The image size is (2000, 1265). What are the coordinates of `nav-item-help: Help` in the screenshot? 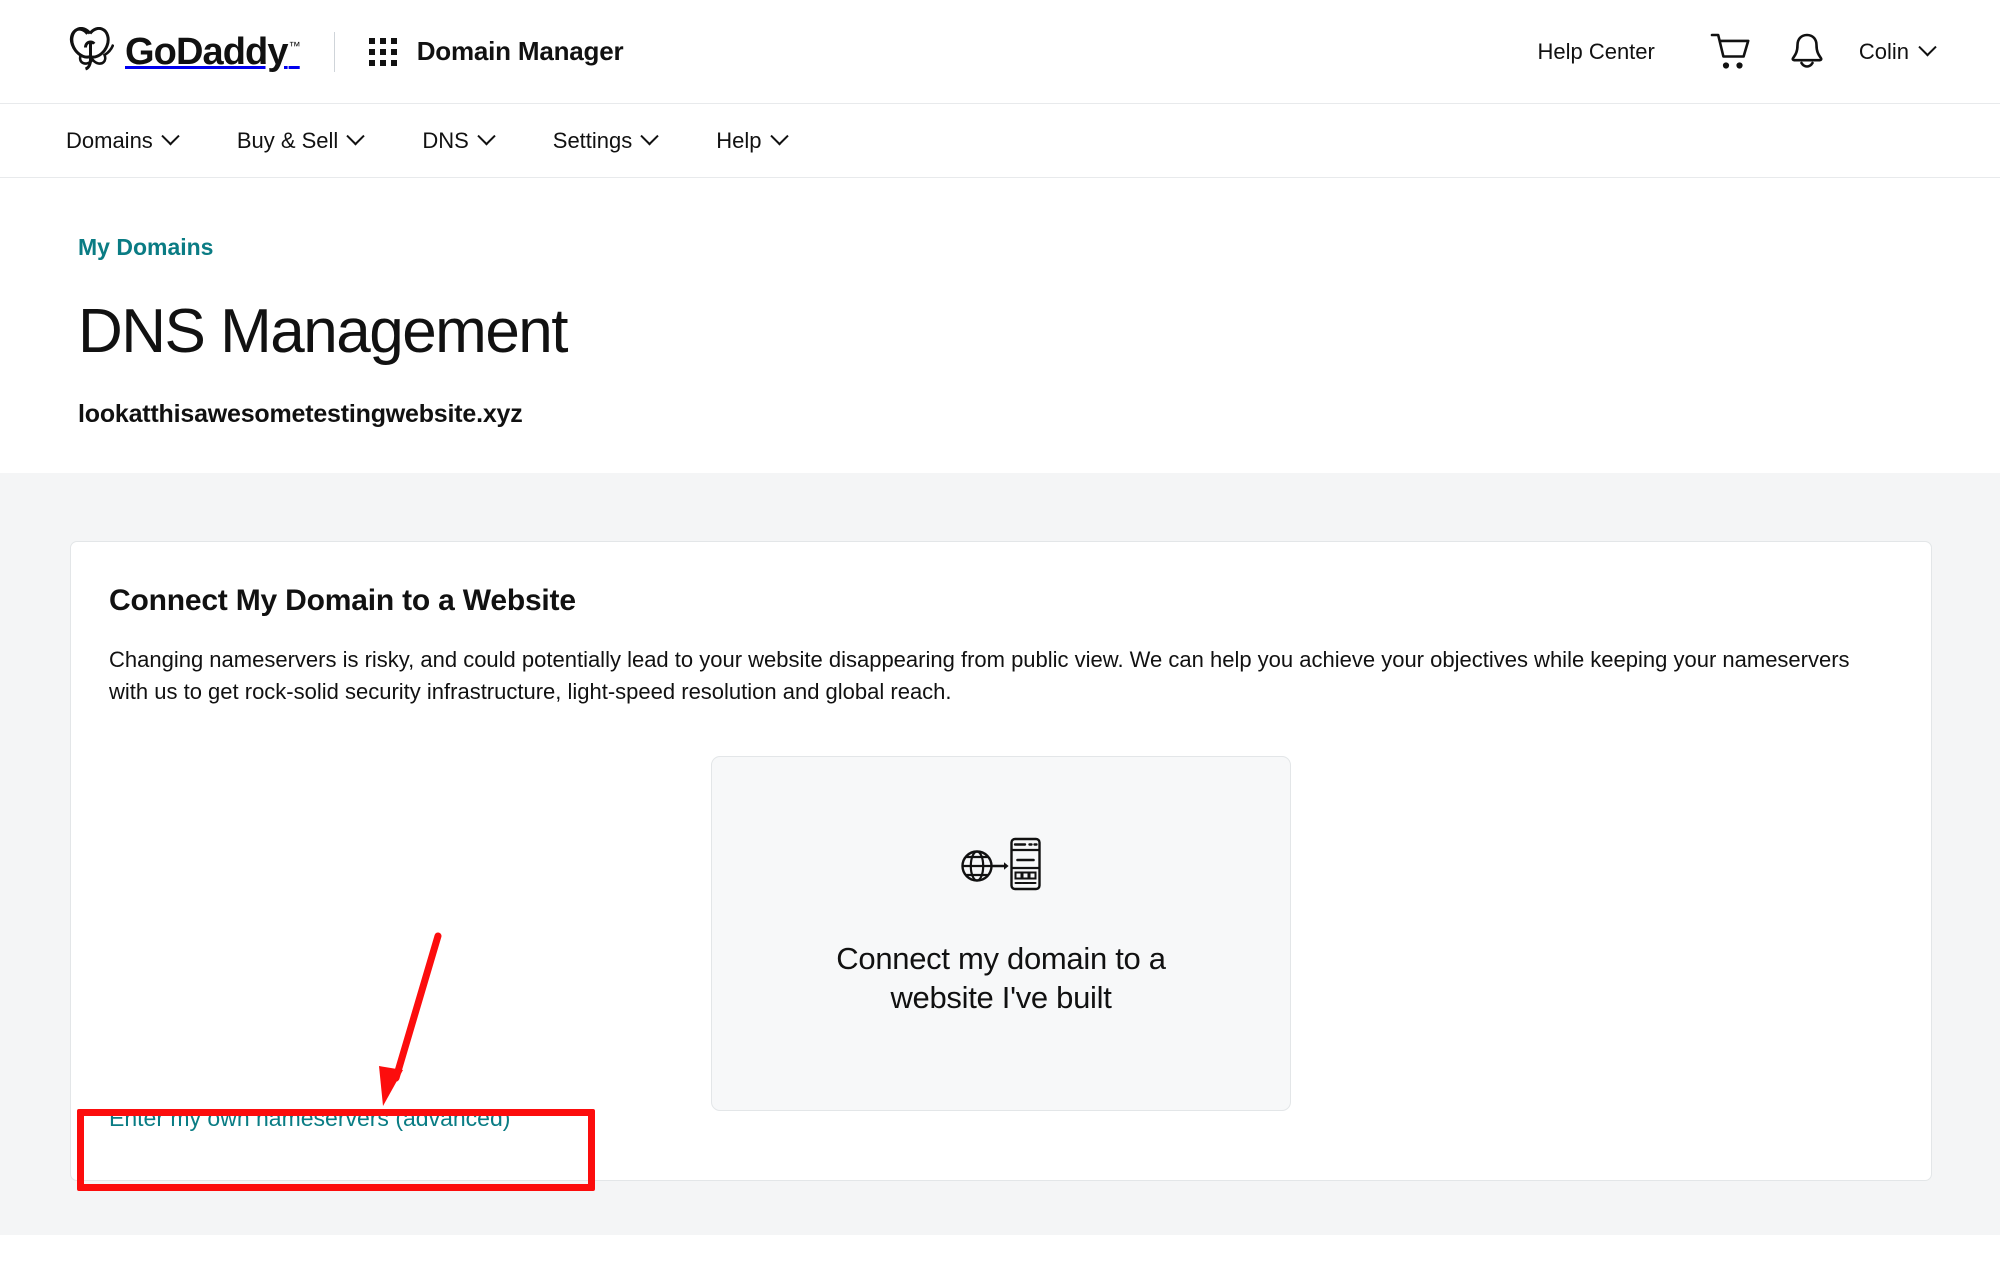 It's located at (752, 140).